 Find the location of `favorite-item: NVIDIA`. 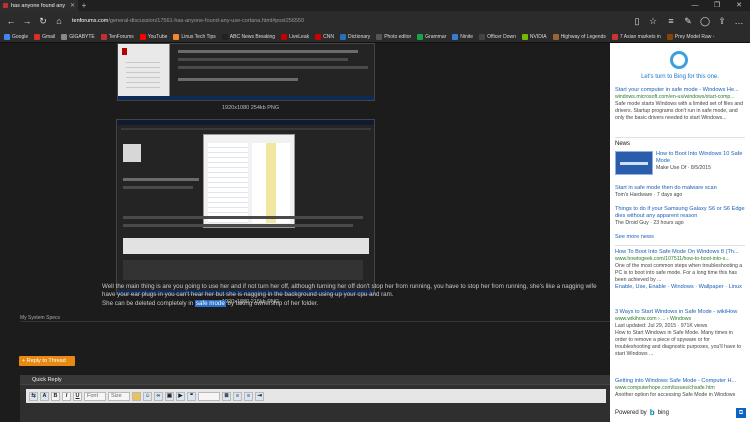

favorite-item: NVIDIA is located at coordinates (534, 36).